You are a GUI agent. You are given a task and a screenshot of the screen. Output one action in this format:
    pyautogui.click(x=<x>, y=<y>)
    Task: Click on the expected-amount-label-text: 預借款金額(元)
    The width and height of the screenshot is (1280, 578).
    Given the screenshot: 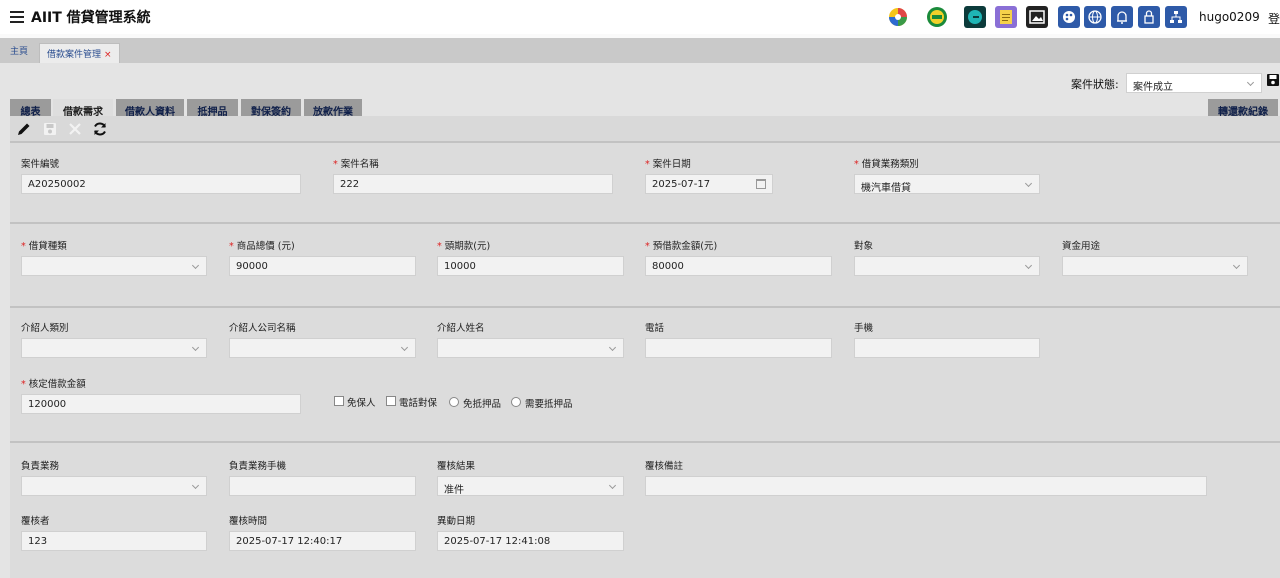 What is the action you would take?
    pyautogui.click(x=685, y=246)
    